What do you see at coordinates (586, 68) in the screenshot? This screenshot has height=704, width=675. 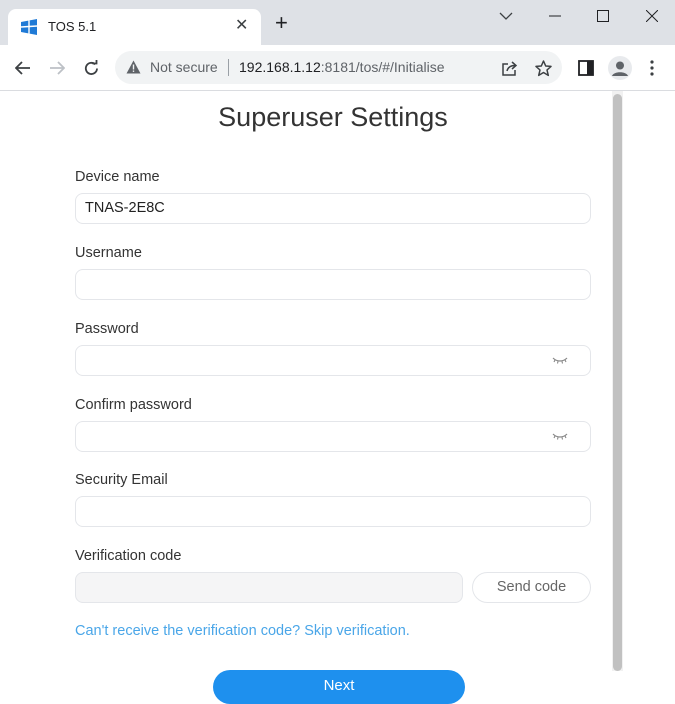 I see `side-panel-icon` at bounding box center [586, 68].